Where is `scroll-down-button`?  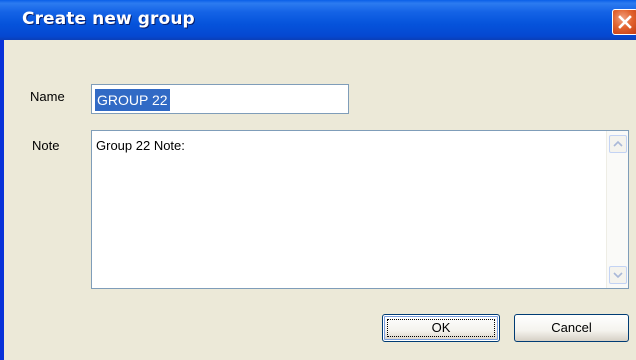
scroll-down-button is located at coordinates (618, 275).